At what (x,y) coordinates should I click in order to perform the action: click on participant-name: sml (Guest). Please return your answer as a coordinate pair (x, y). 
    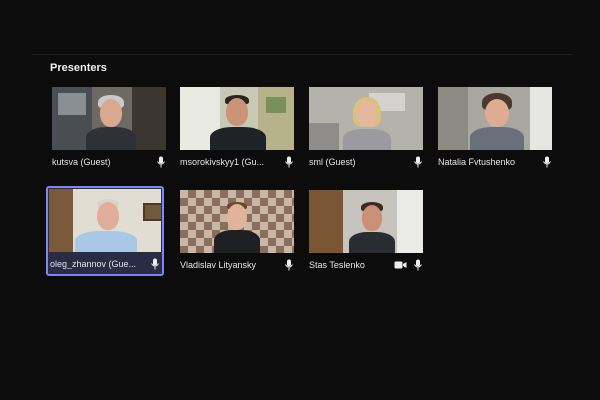
    Looking at the image, I should click on (332, 162).